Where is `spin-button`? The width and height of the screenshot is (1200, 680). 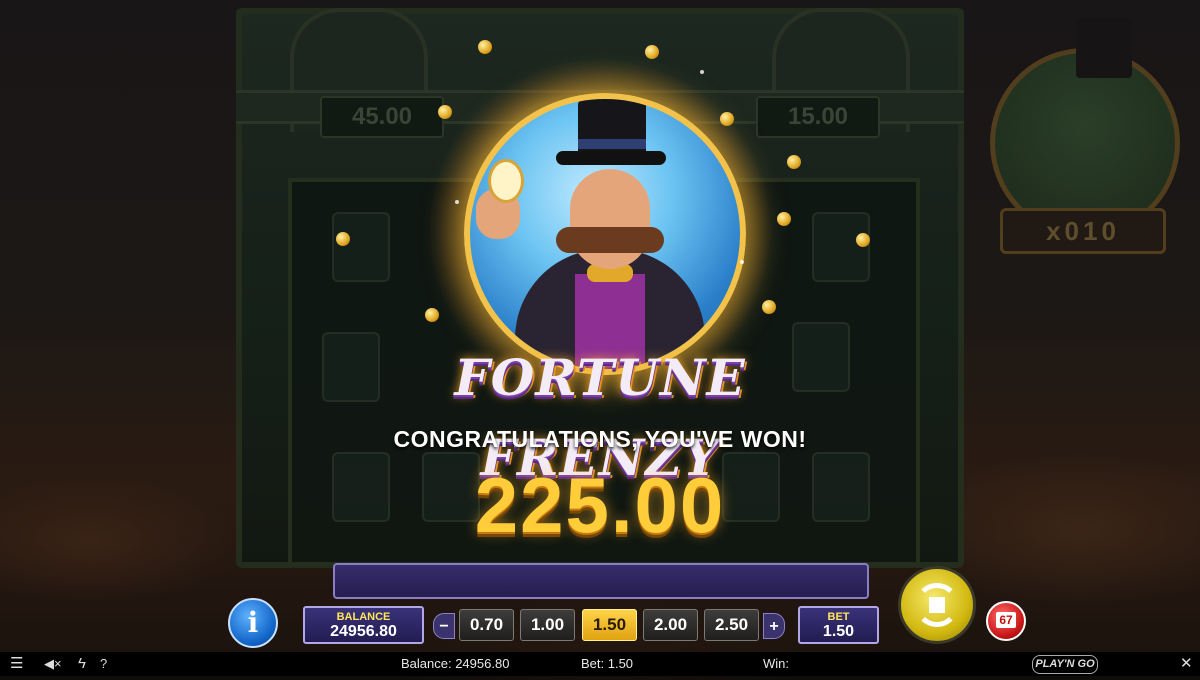
spin-button is located at coordinates (937, 605).